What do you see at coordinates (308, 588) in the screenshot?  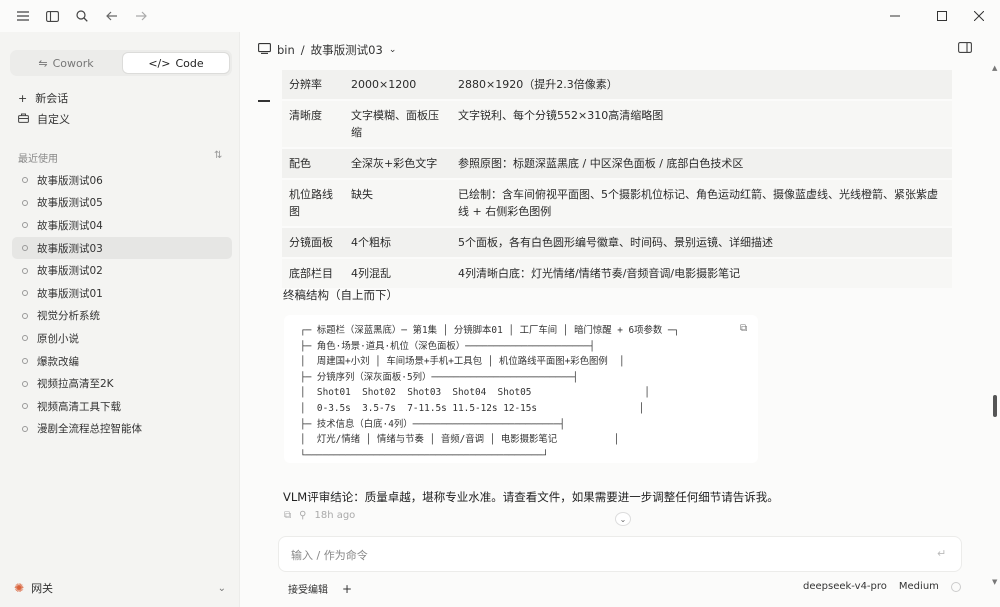 I see `accept-edits-button: 接受编辑` at bounding box center [308, 588].